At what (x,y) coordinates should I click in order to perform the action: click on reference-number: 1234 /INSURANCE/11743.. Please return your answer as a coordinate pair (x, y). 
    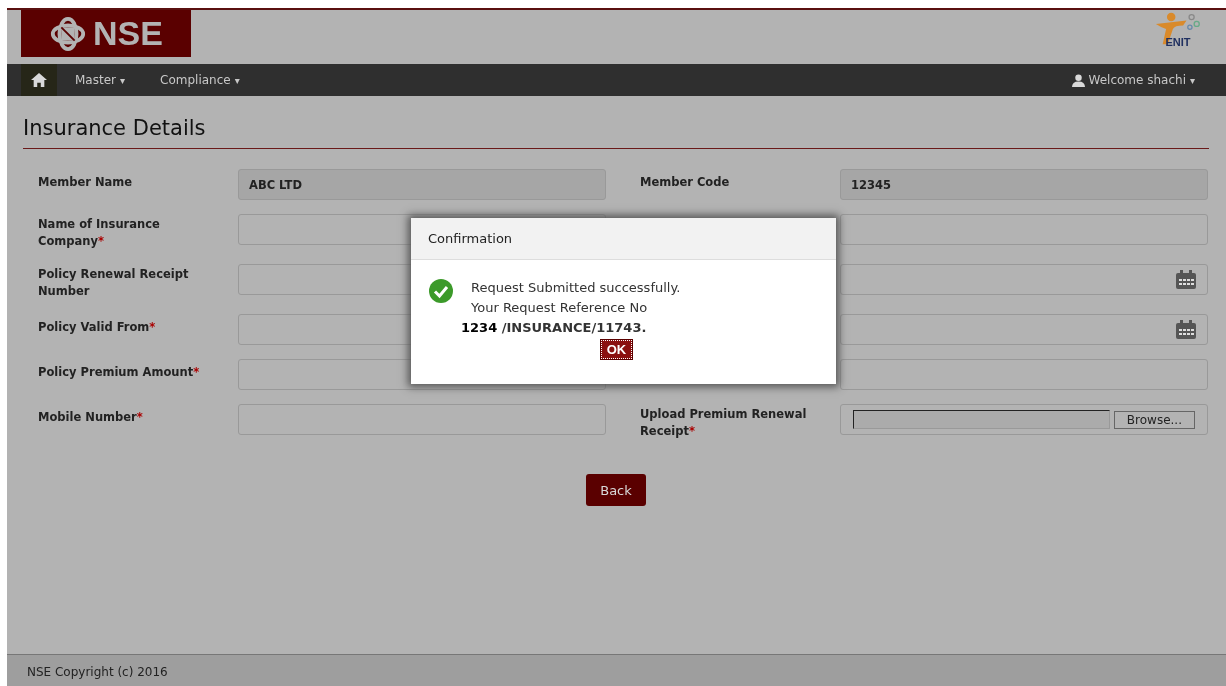
    Looking at the image, I should click on (554, 328).